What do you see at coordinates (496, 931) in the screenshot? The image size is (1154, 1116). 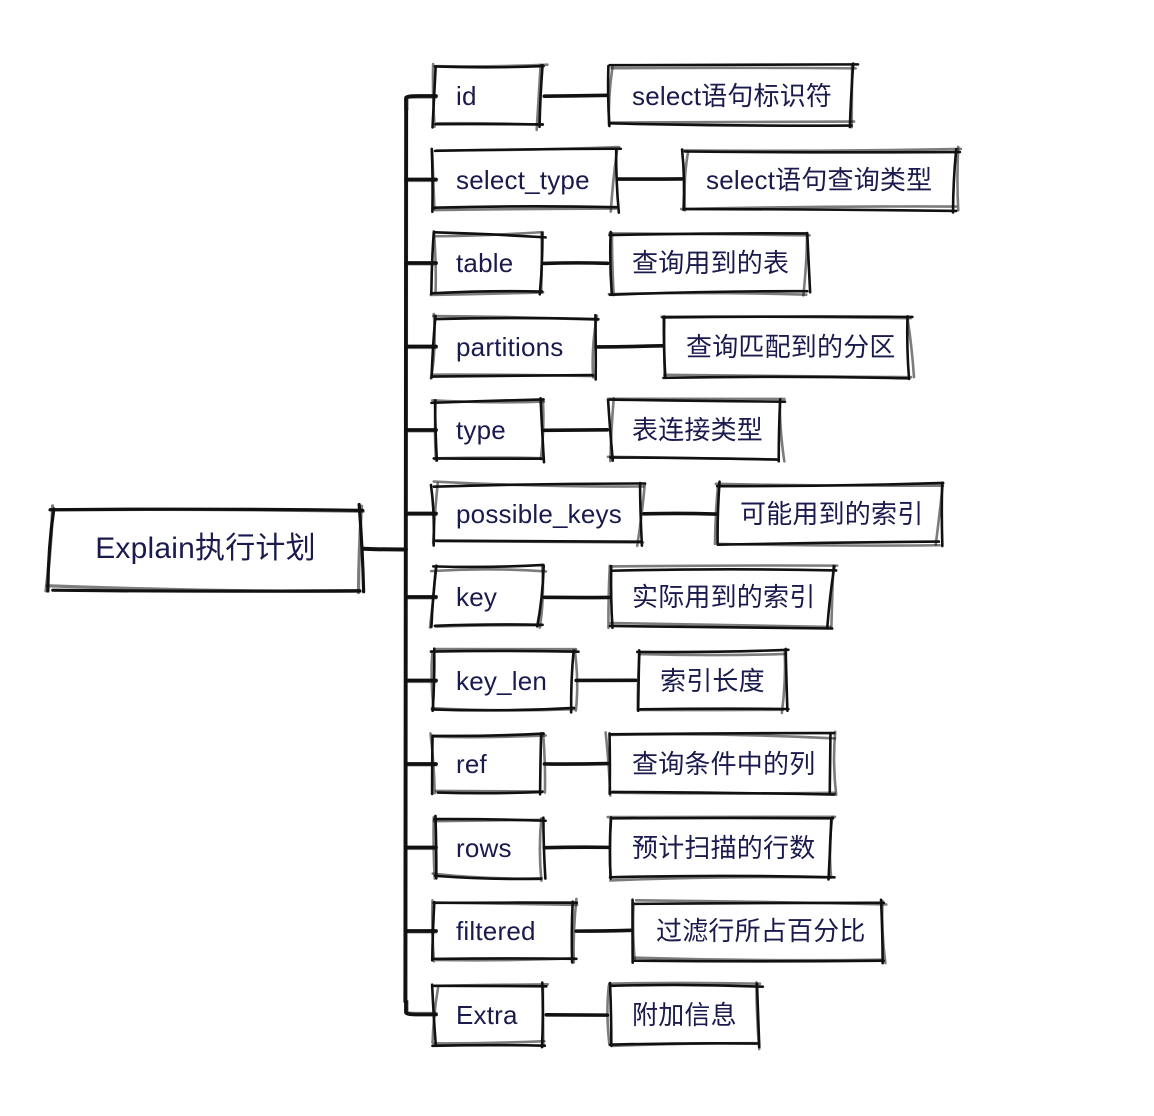 I see `key-node-filtered: filtered` at bounding box center [496, 931].